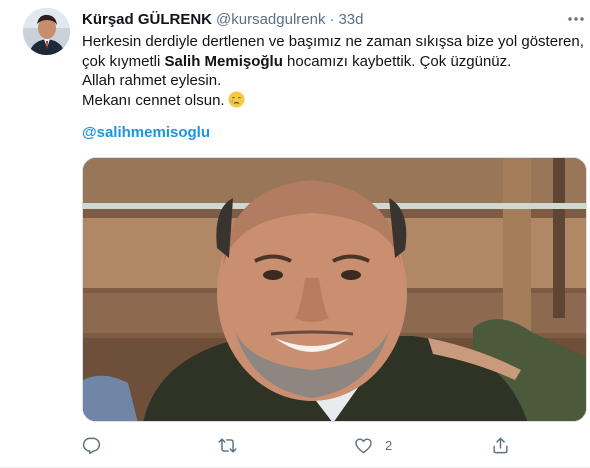  I want to click on tweet-text-line: Mekanı cennet olsun., so click(332, 102).